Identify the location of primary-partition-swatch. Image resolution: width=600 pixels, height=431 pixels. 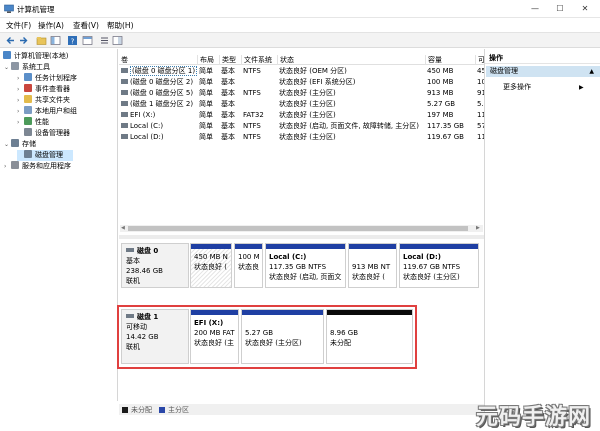
(162, 410).